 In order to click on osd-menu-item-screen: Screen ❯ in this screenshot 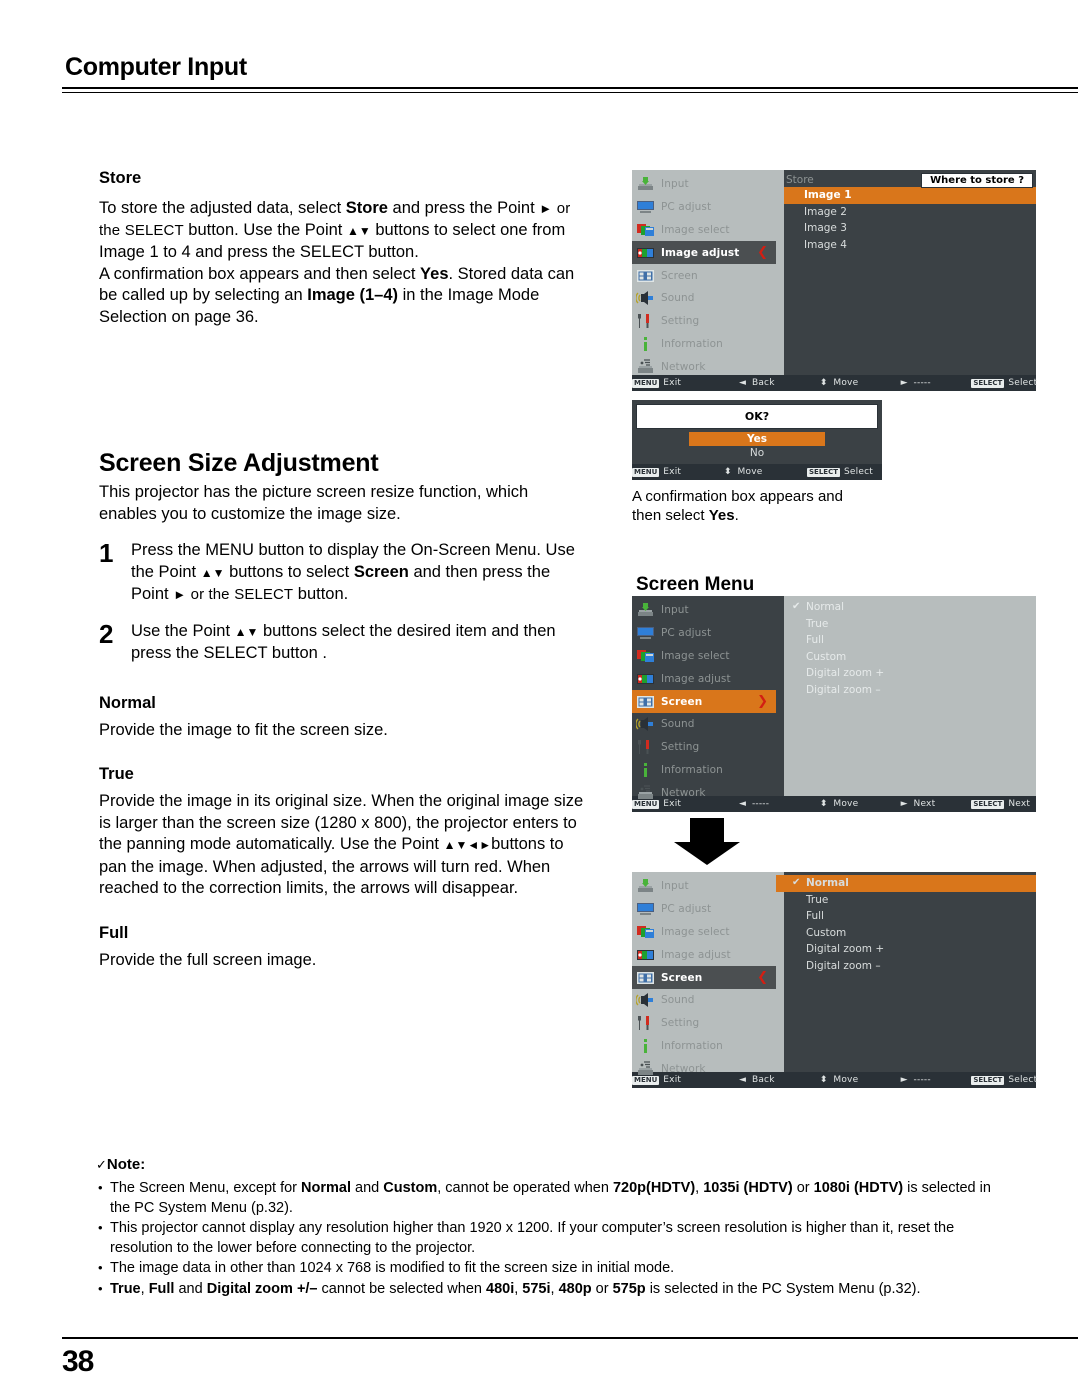, I will do `click(704, 701)`.